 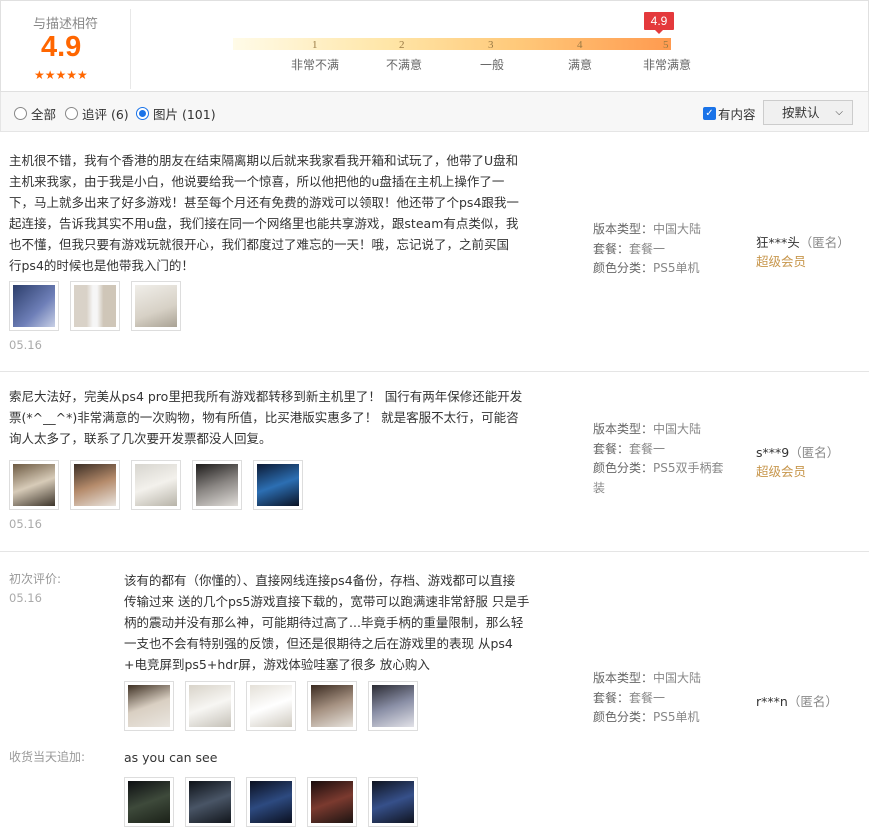 What do you see at coordinates (659, 23) in the screenshot?
I see `score-badge: 4.9` at bounding box center [659, 23].